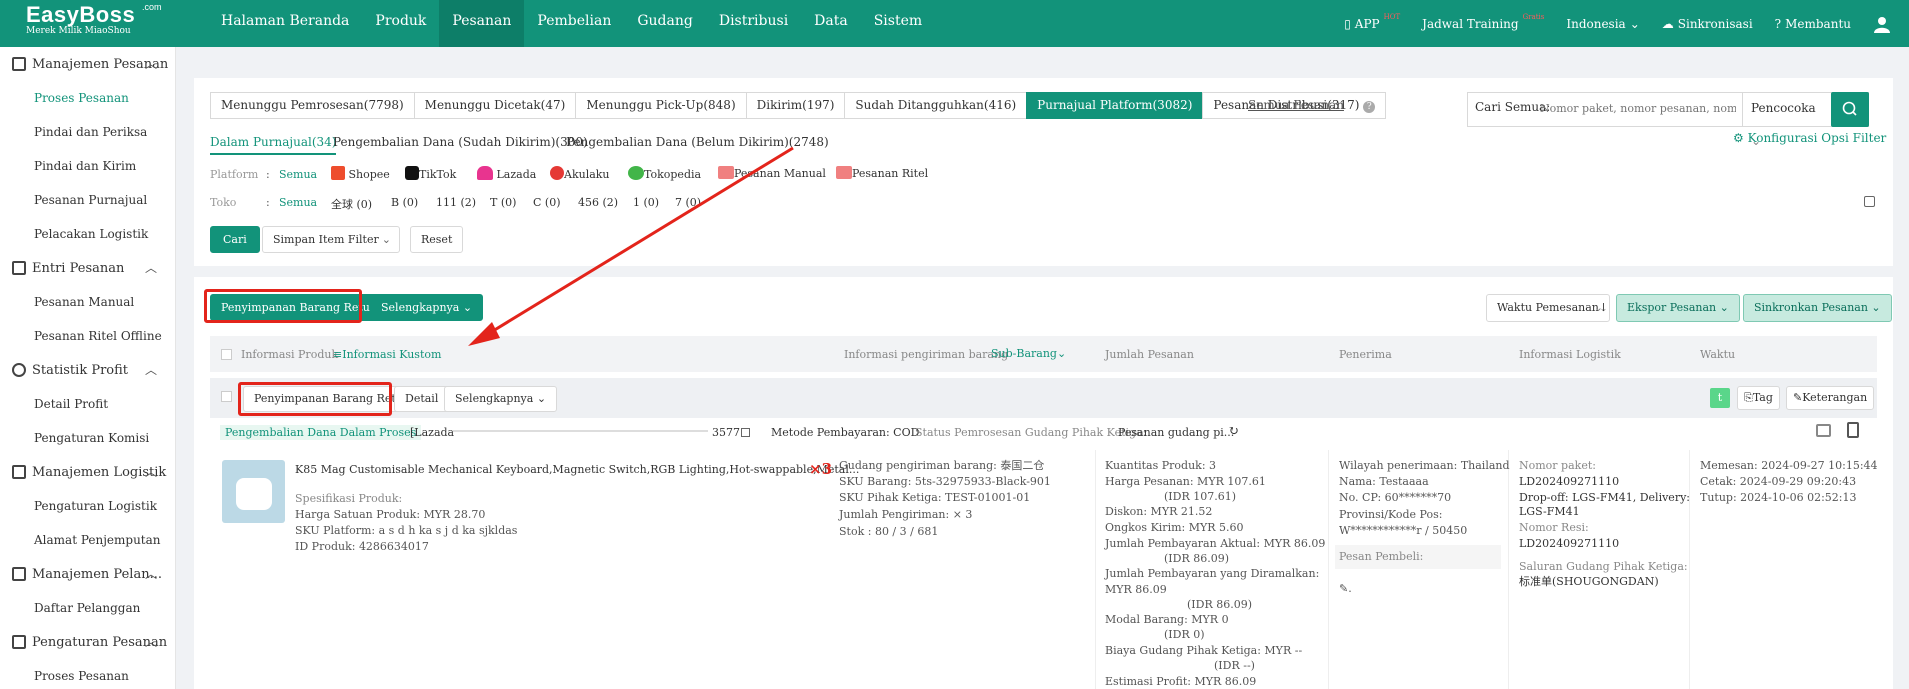 This screenshot has width=1909, height=689. I want to click on app-download: ▯ APP HOT, so click(1372, 22).